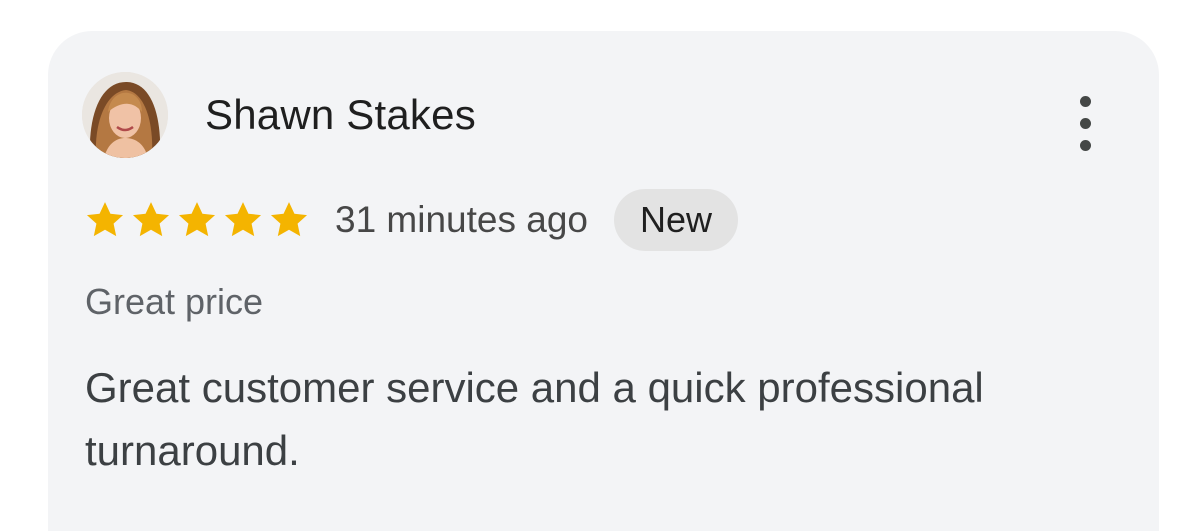 The width and height of the screenshot is (1177, 531). What do you see at coordinates (125, 115) in the screenshot?
I see `avatar` at bounding box center [125, 115].